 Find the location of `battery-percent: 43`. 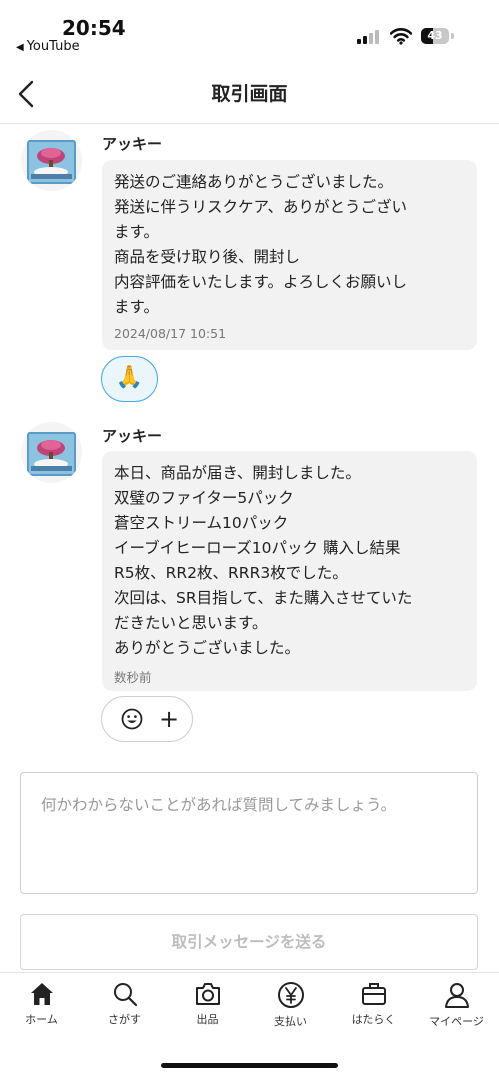

battery-percent: 43 is located at coordinates (435, 35).